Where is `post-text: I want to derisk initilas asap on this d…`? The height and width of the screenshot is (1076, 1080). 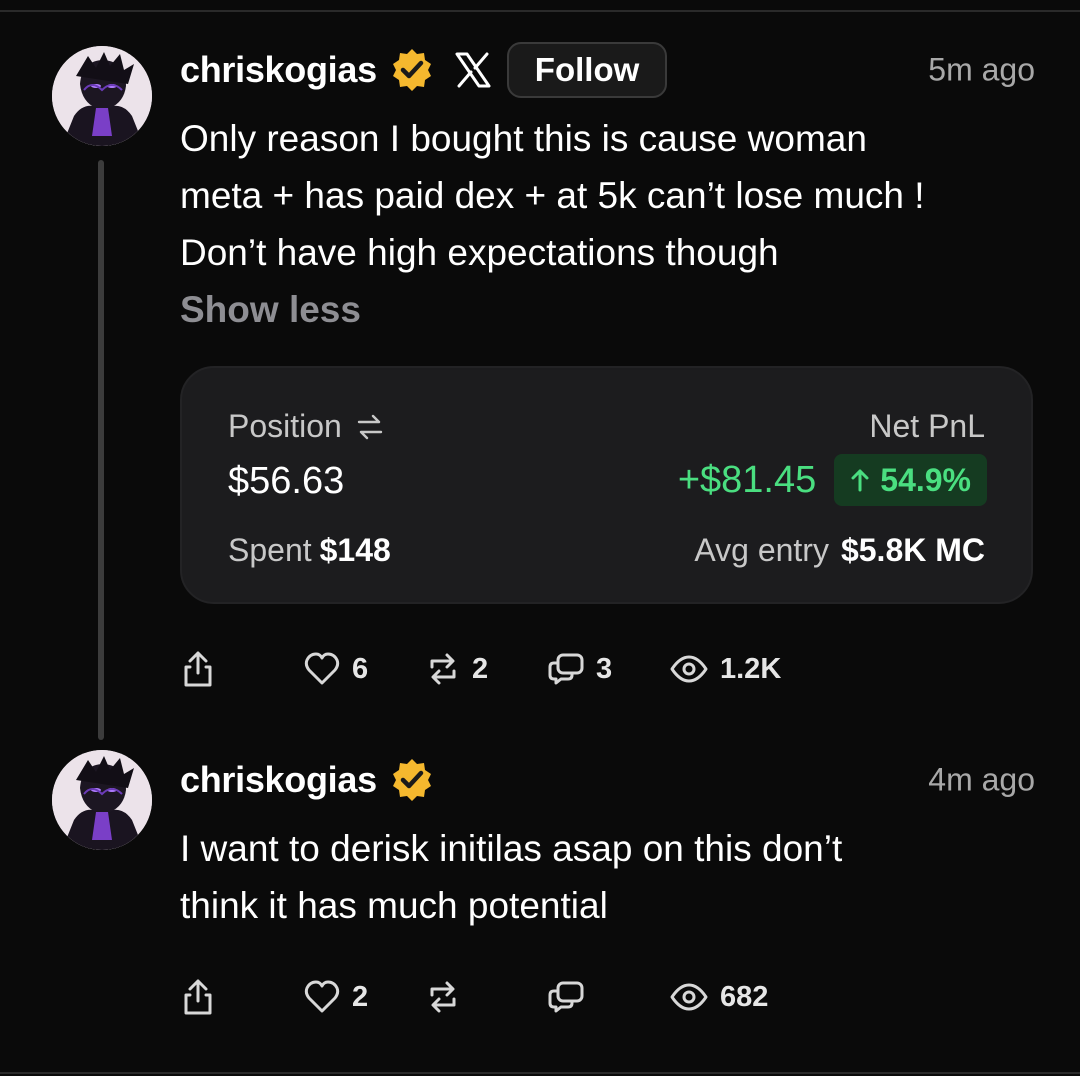 post-text: I want to derisk initilas asap on this d… is located at coordinates (511, 877).